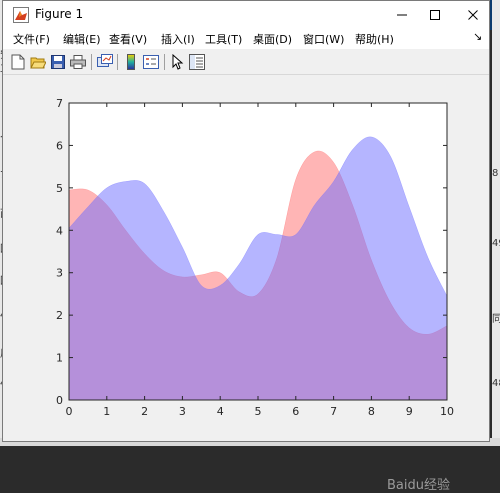  What do you see at coordinates (105, 62) in the screenshot?
I see `link-plot-icon` at bounding box center [105, 62].